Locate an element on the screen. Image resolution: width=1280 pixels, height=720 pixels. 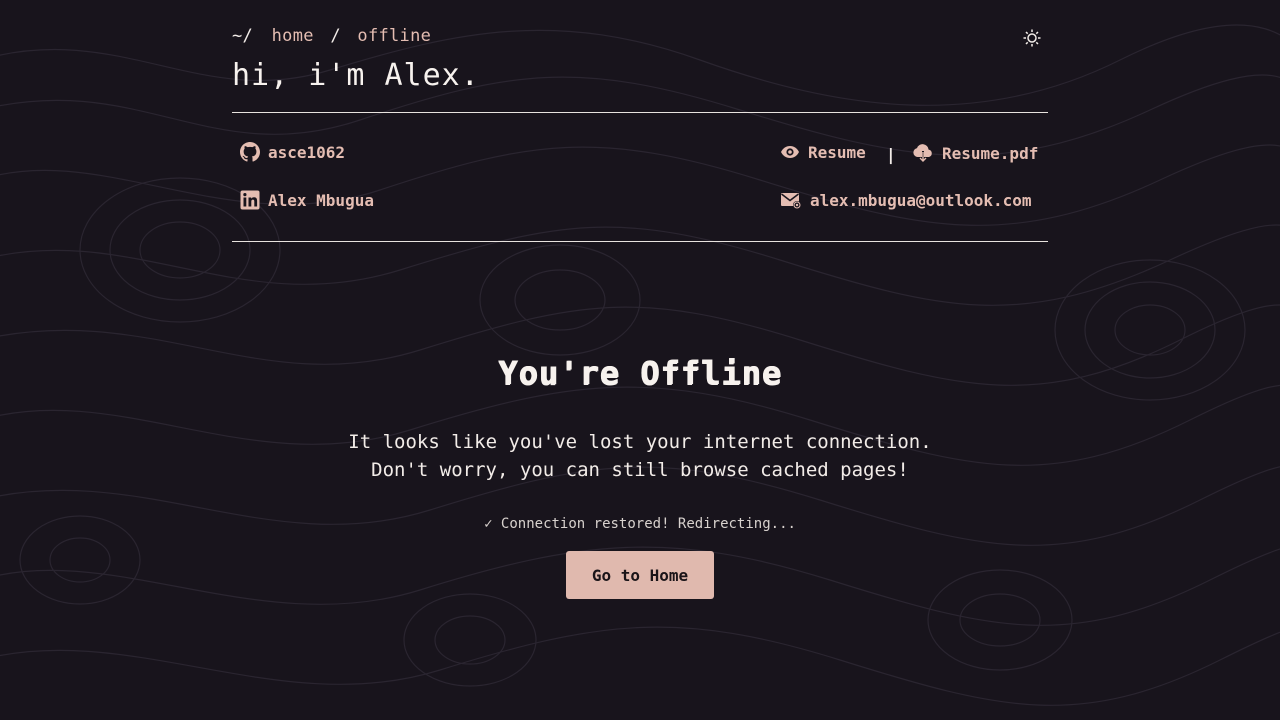
resume-view-link: Resume is located at coordinates (823, 152).